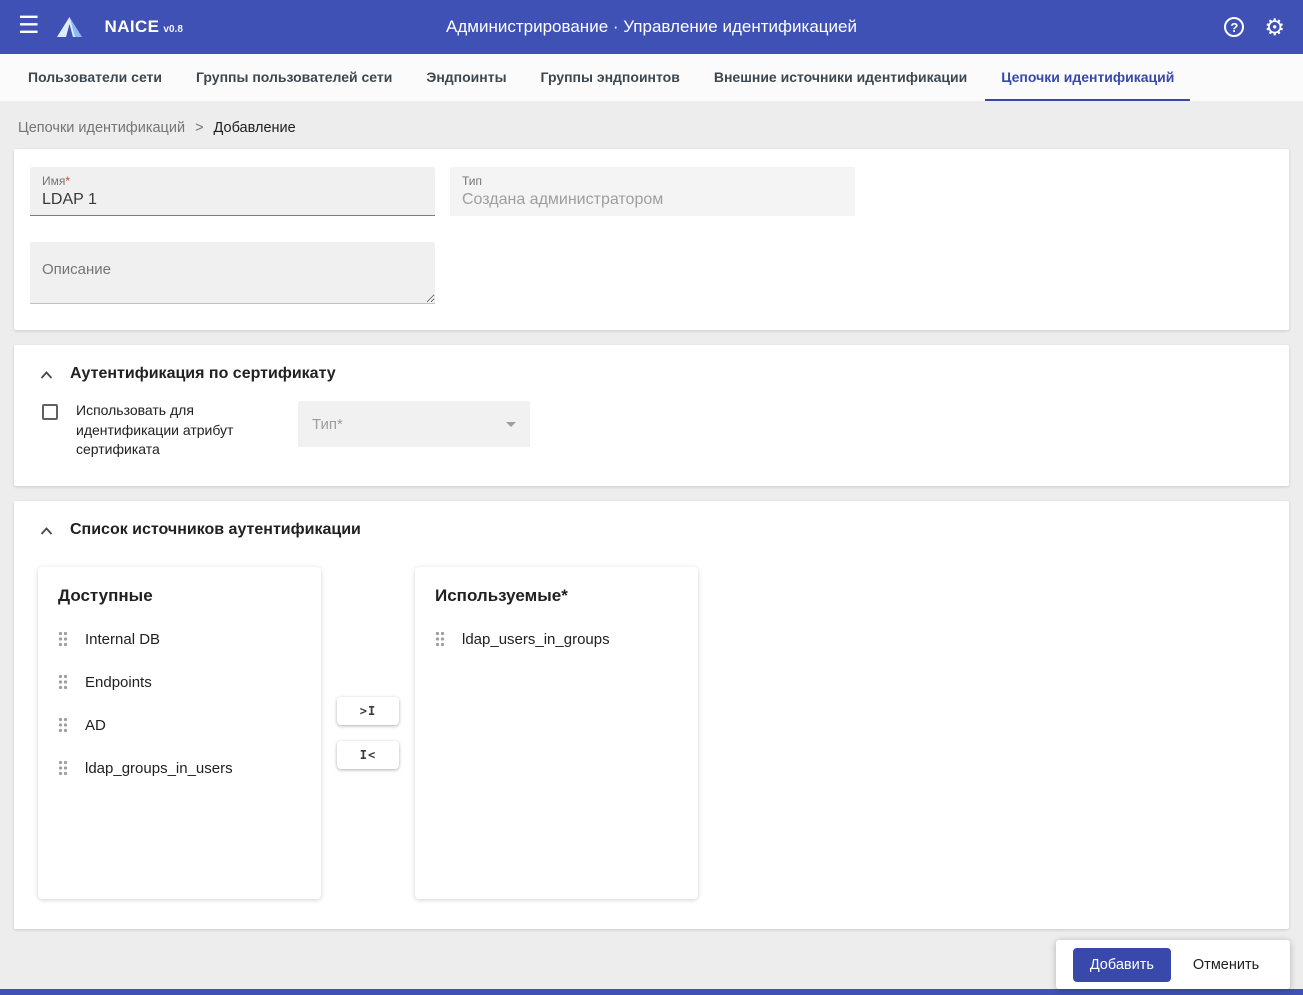 The image size is (1303, 995). Describe the element at coordinates (563, 199) in the screenshot. I see `type-field-value: Создана администратором` at that location.